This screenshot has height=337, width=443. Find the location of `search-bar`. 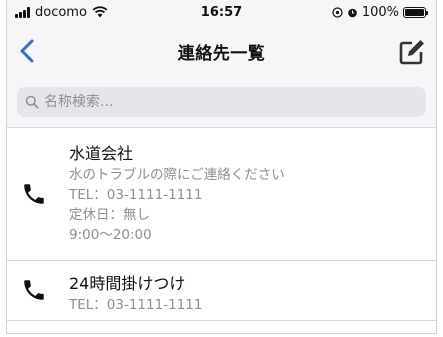

search-bar is located at coordinates (221, 103).